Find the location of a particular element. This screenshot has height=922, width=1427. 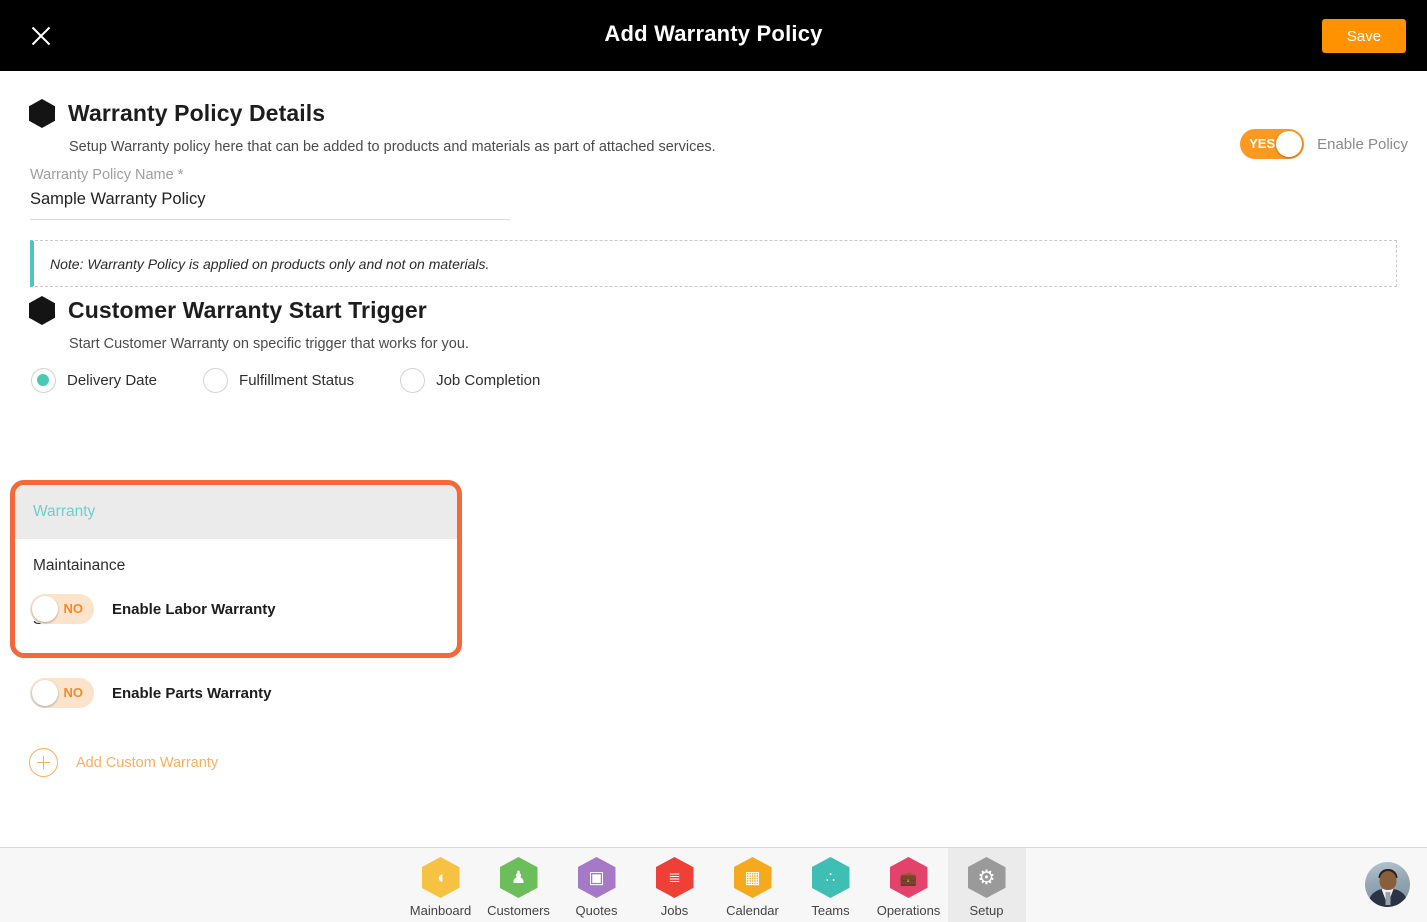

nav-item-mainboard: ◖ Mainboard is located at coordinates (441, 885).